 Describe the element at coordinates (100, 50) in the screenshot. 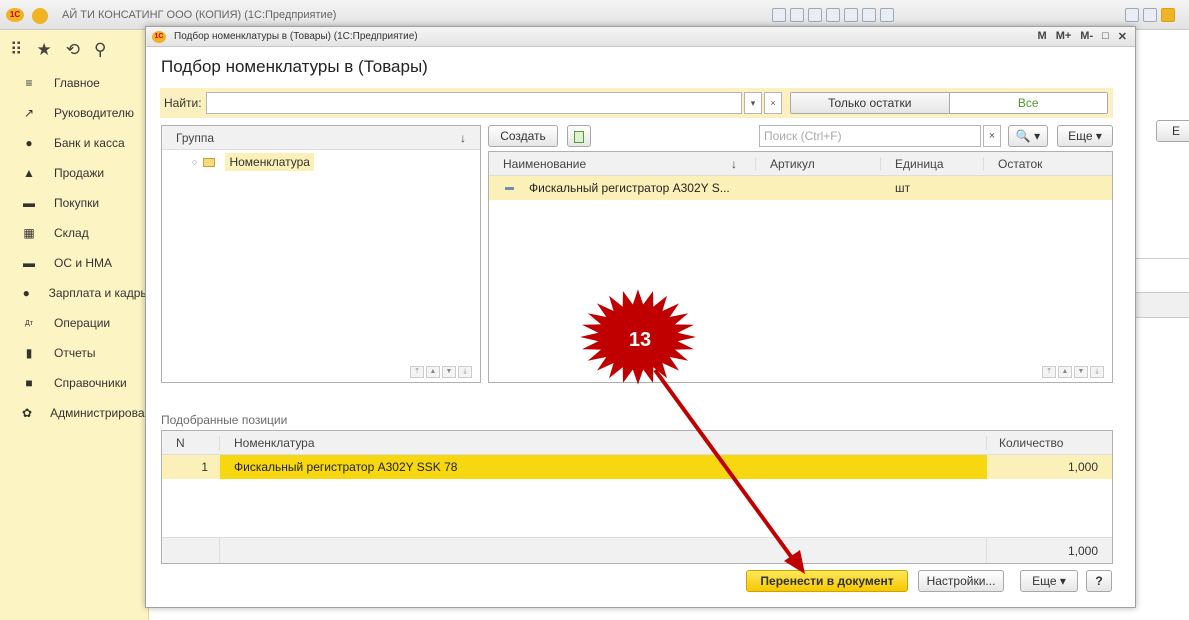

I see `search-icon: ⚲` at that location.